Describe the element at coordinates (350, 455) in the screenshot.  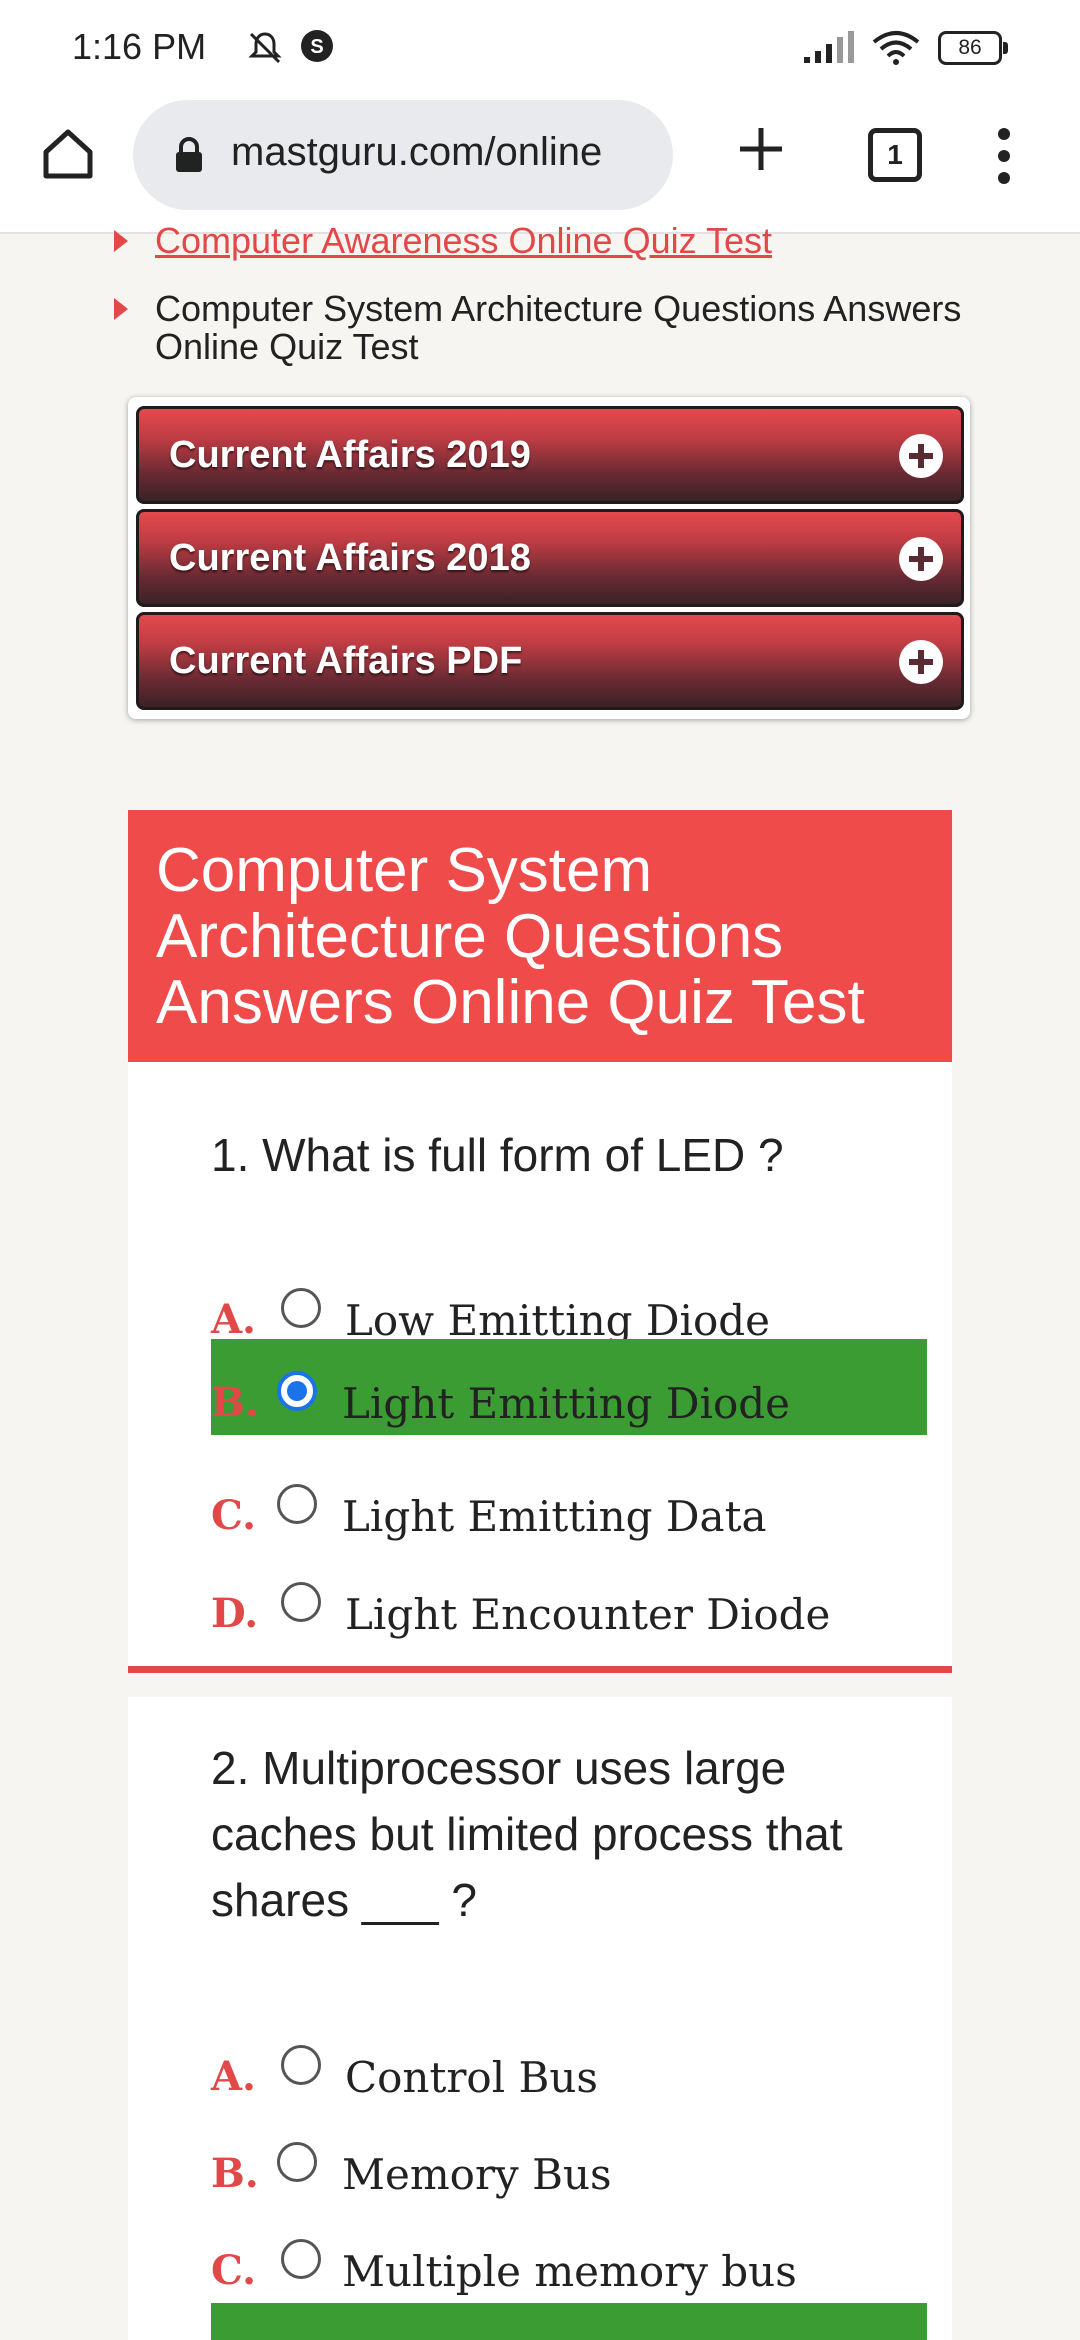
I see `accordion-label: Current Affairs 2019` at that location.